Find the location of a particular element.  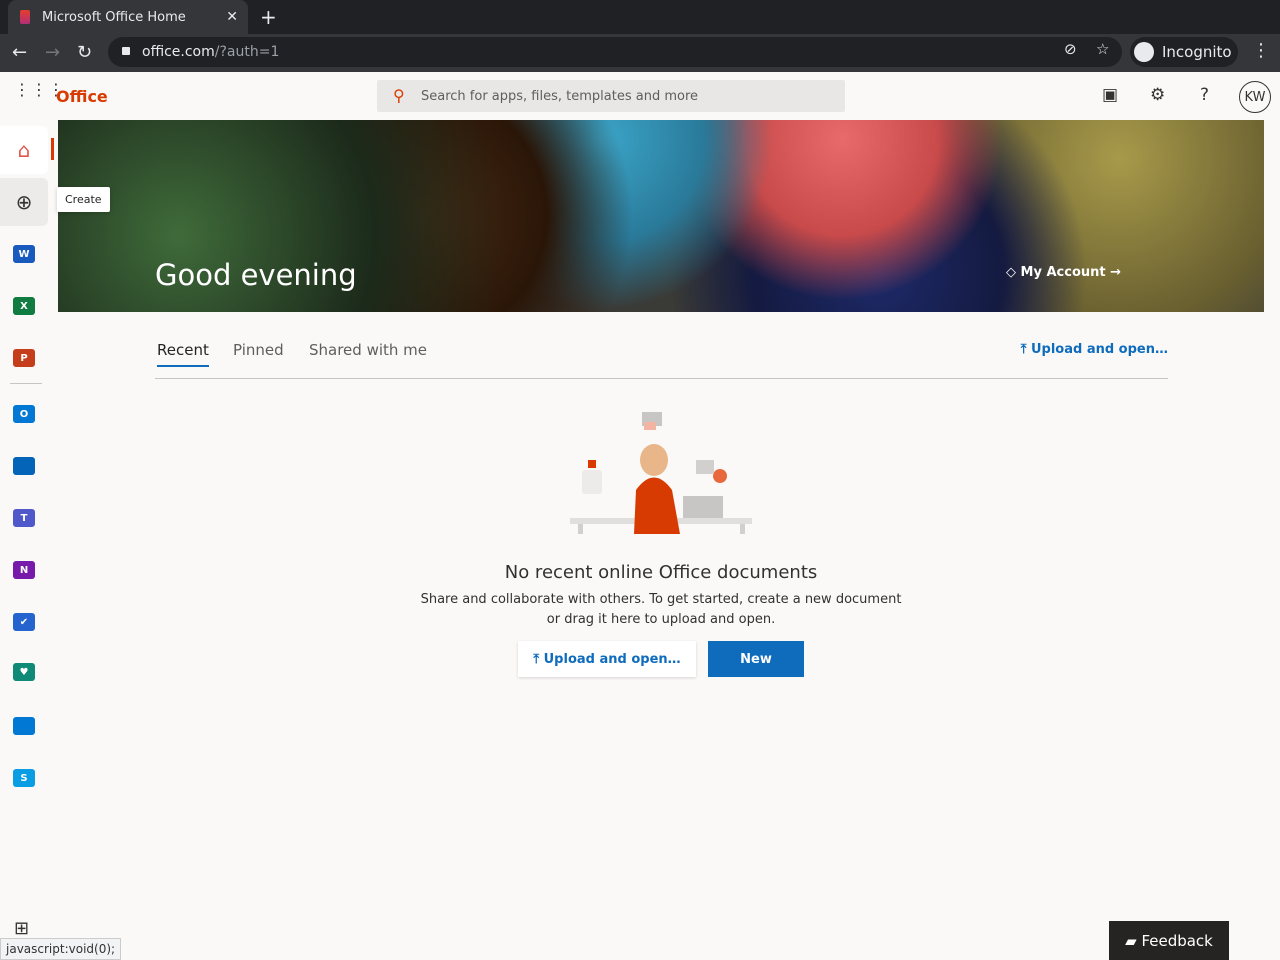

address-bar: office.com/?auth=1 is located at coordinates (615, 52).